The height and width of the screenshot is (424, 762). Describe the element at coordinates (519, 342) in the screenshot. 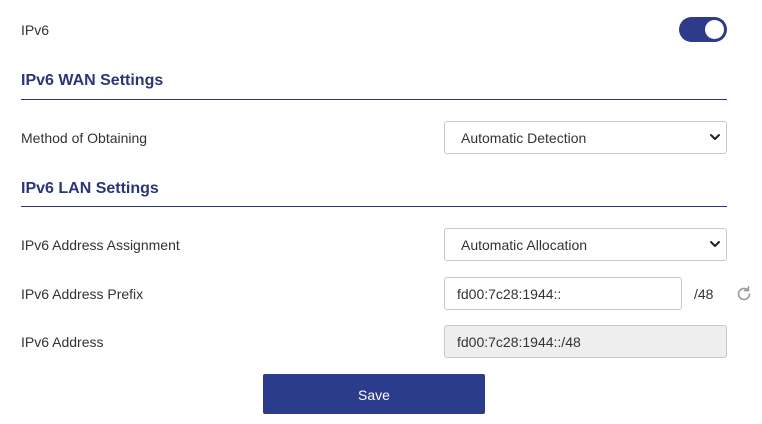

I see `address-field-value: fd00:7c28:1944::/48` at that location.